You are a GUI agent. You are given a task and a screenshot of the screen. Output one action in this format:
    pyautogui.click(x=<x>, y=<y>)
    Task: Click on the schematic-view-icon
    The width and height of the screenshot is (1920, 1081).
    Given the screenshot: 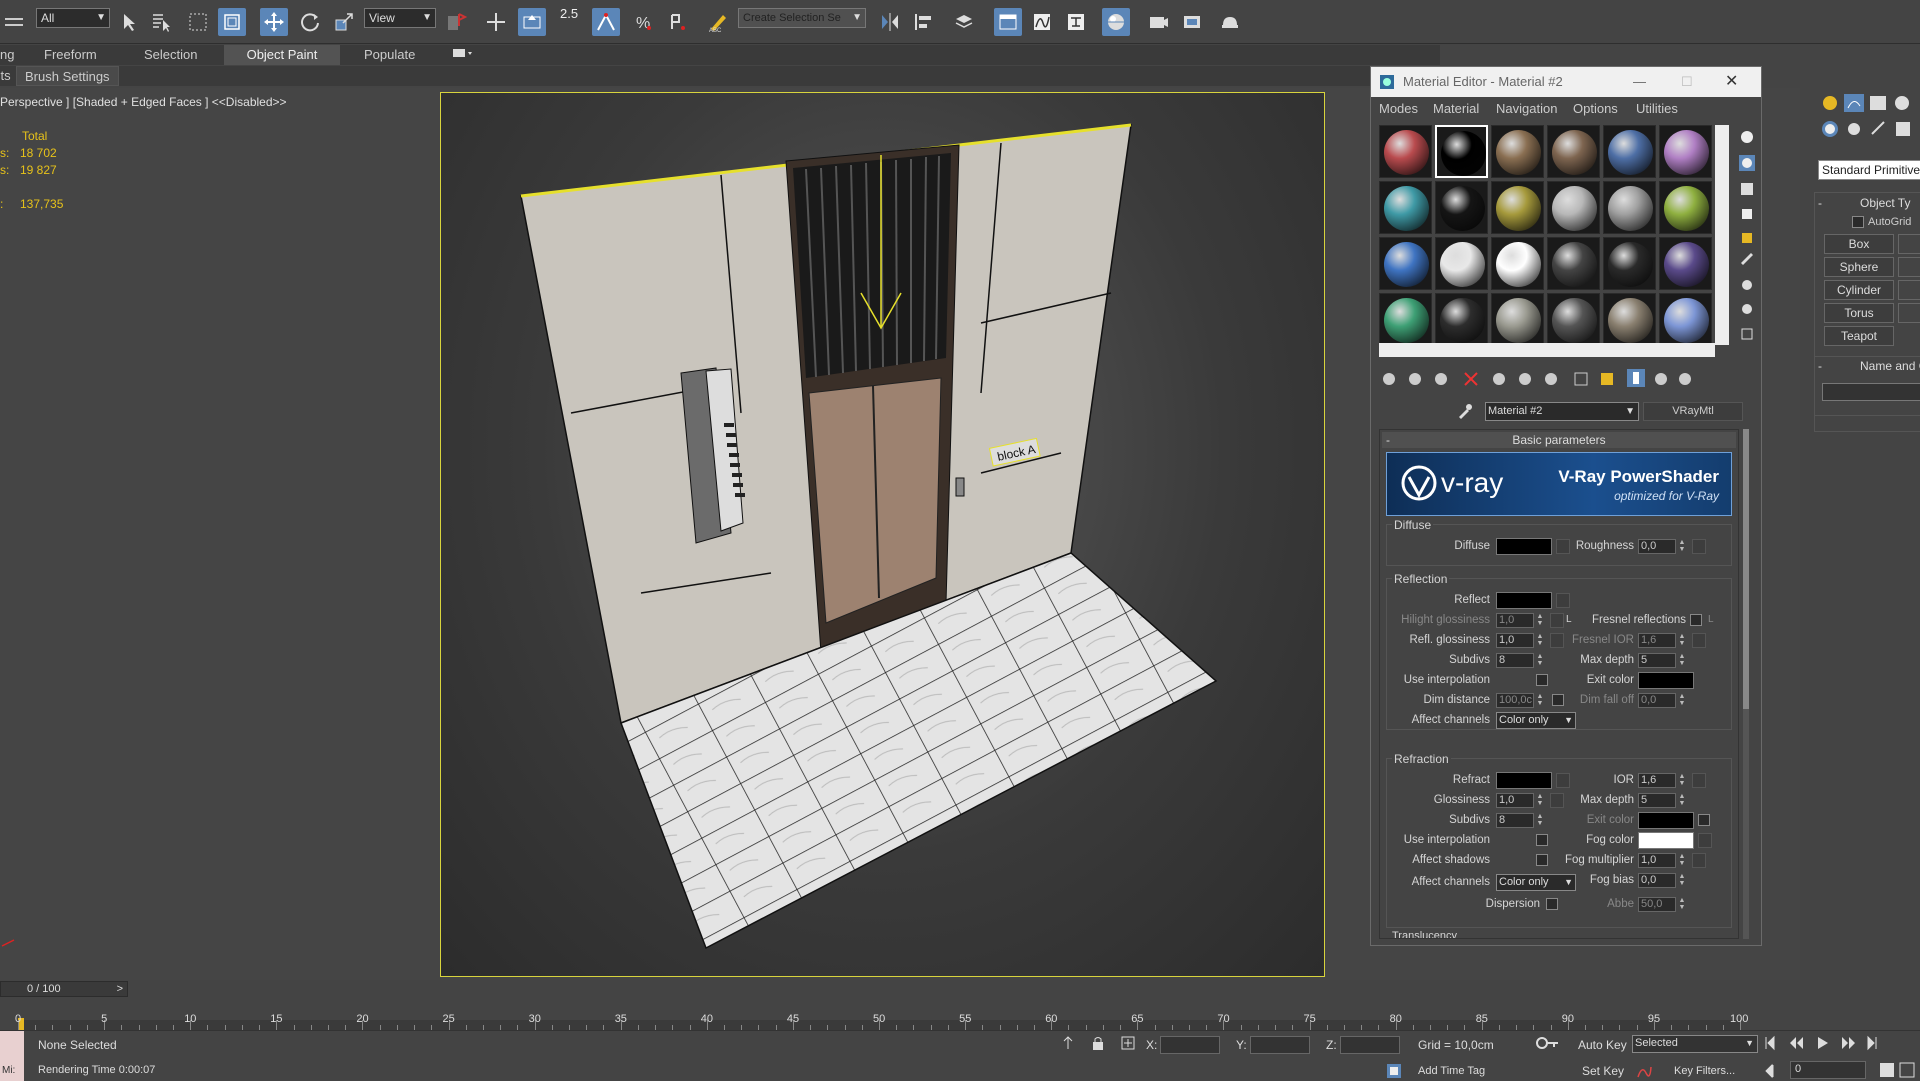 What is the action you would take?
    pyautogui.click(x=1076, y=22)
    